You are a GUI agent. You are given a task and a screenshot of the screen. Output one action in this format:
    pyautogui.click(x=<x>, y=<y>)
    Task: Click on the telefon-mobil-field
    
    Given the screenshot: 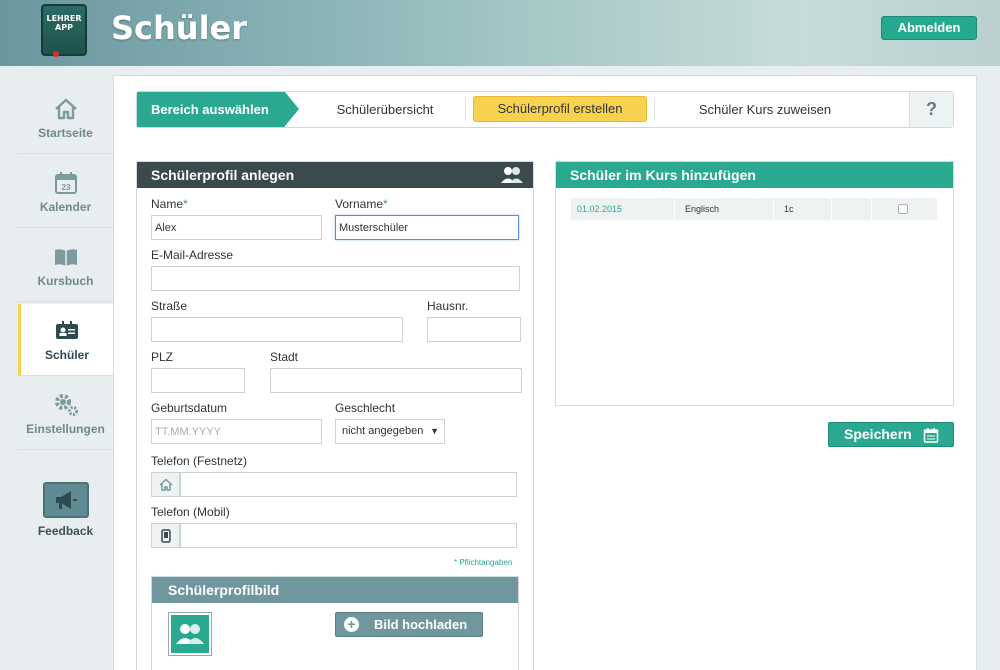 What is the action you would take?
    pyautogui.click(x=348, y=535)
    